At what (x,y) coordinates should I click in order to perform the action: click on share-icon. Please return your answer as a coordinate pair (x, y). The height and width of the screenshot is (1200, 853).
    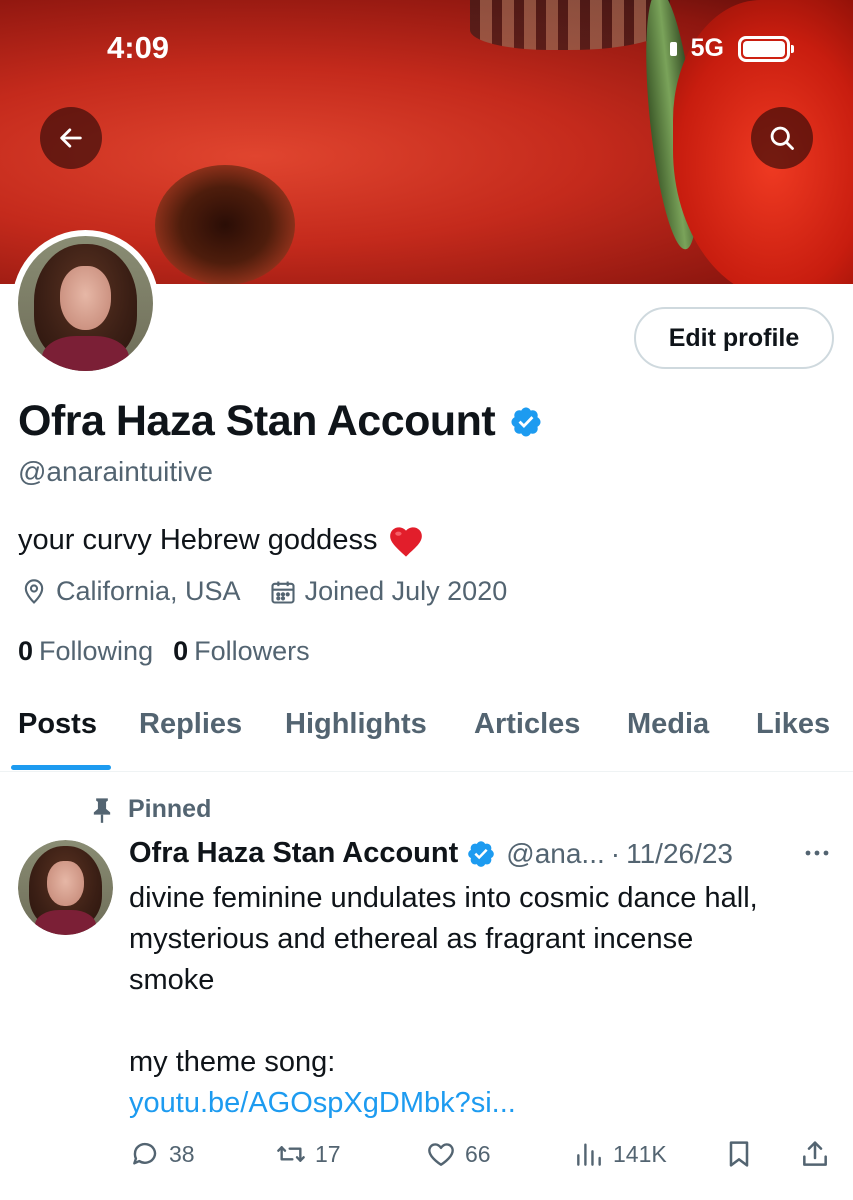
    Looking at the image, I should click on (815, 1153).